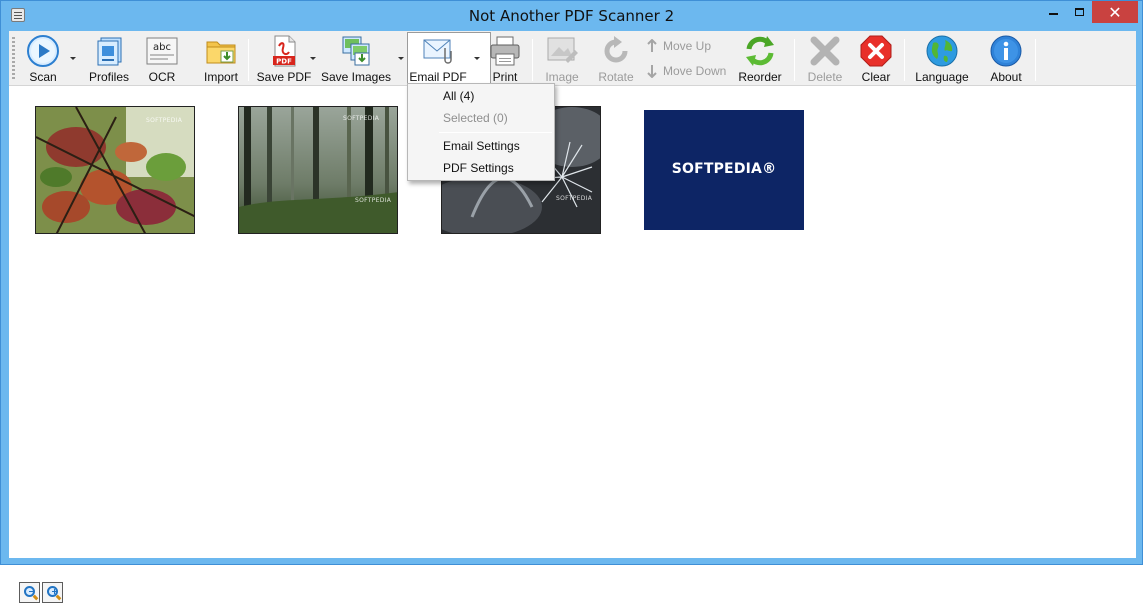 The image size is (1143, 603). Describe the element at coordinates (942, 51) in the screenshot. I see `globe-icon` at that location.